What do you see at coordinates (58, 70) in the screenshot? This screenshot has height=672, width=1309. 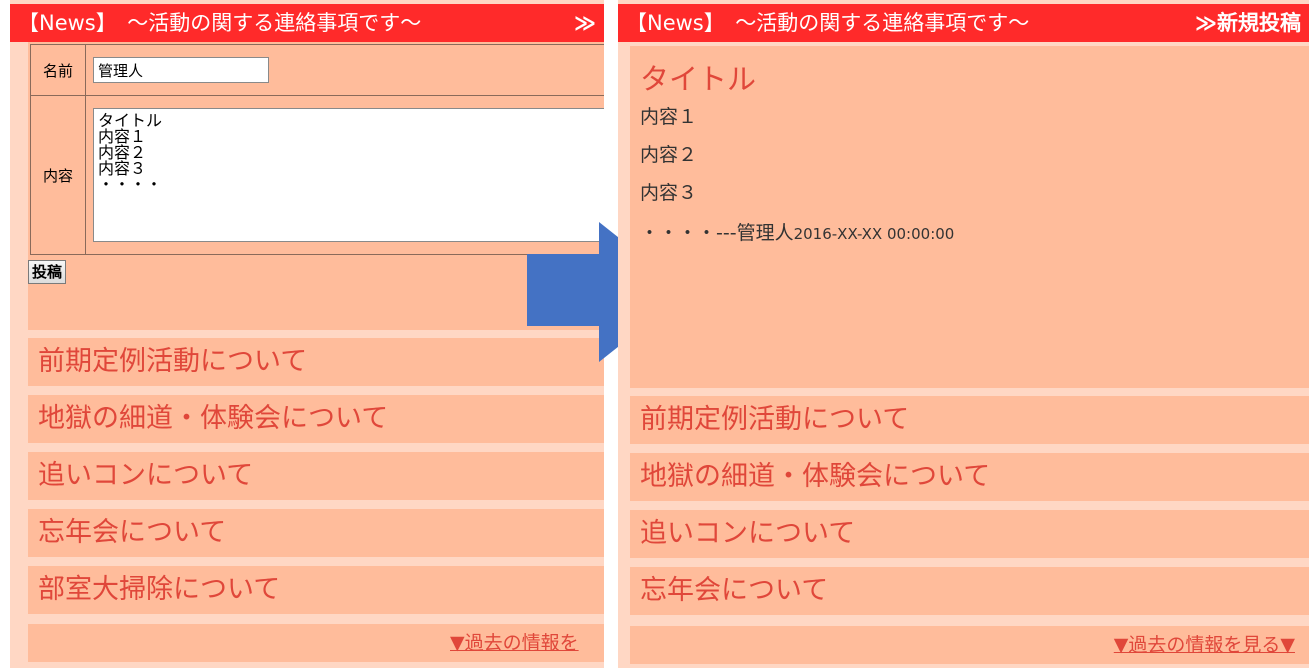 I see `name-label: 名前` at bounding box center [58, 70].